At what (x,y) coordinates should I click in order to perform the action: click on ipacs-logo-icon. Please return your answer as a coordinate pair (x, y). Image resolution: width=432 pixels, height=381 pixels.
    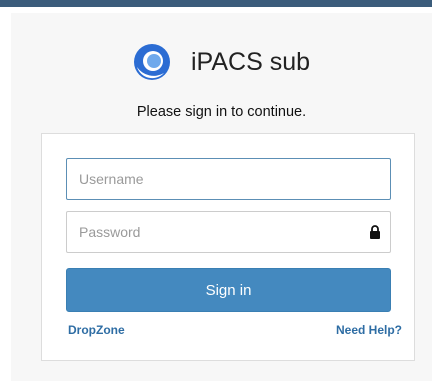
    Looking at the image, I should click on (151, 62).